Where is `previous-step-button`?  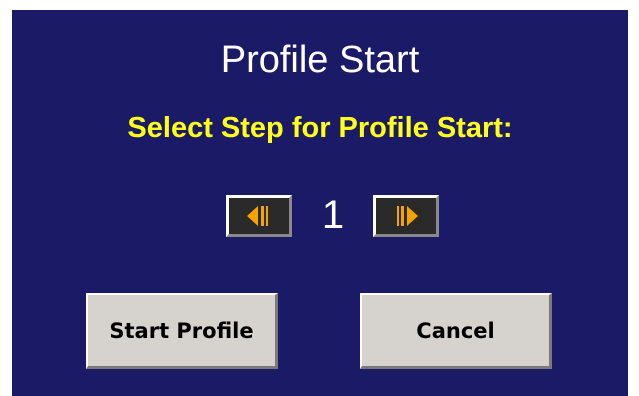
previous-step-button is located at coordinates (259, 216).